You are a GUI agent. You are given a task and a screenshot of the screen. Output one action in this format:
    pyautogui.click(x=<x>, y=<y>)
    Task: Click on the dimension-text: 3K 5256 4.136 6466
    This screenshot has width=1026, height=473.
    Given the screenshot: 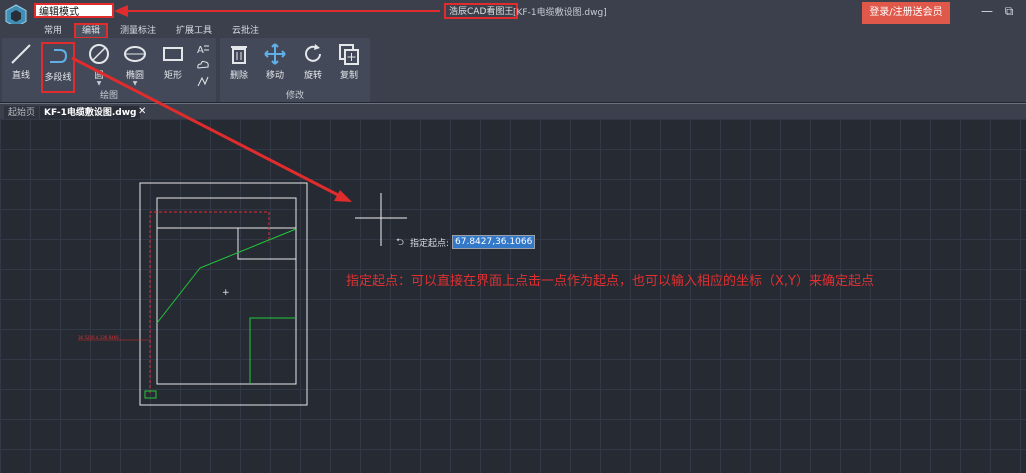 What is the action you would take?
    pyautogui.click(x=98, y=337)
    